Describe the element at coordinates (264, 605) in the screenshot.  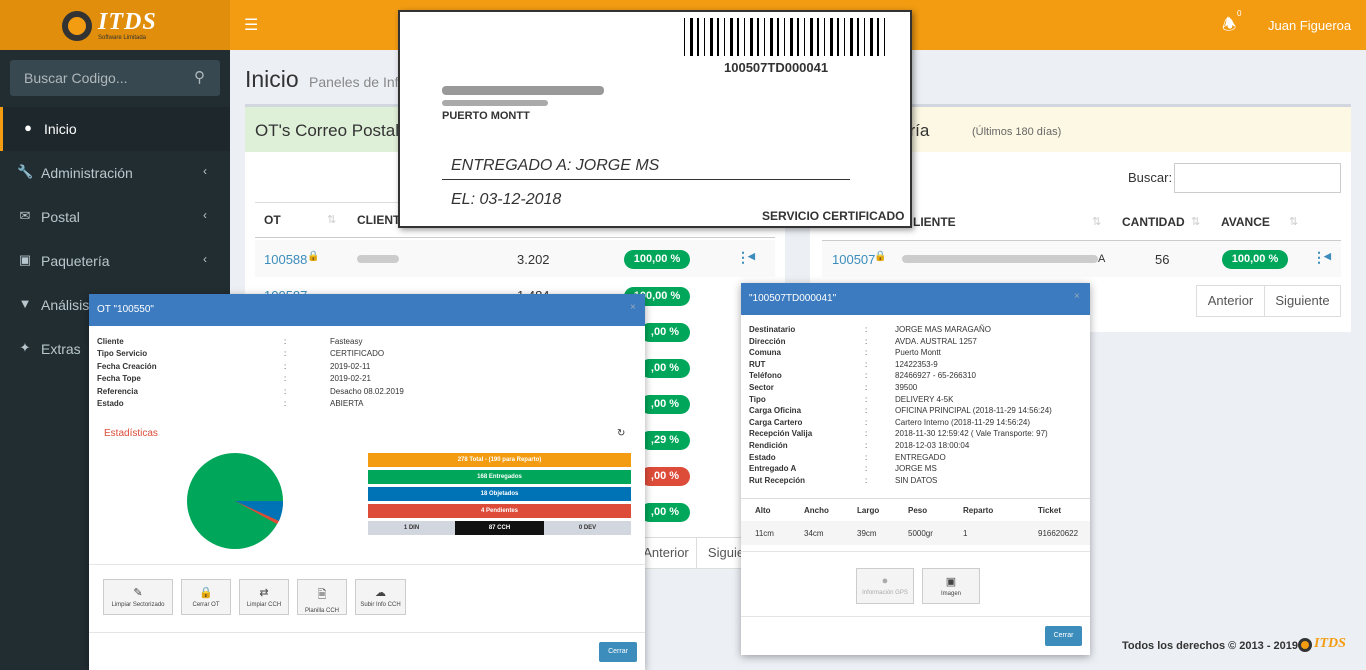
I see `button-label: Limpiar CCH` at that location.